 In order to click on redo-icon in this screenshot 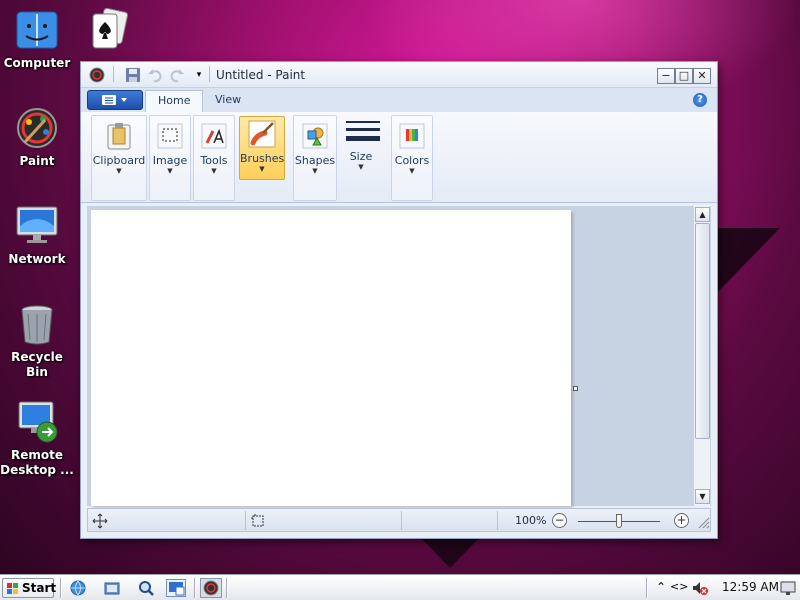, I will do `click(177, 75)`.